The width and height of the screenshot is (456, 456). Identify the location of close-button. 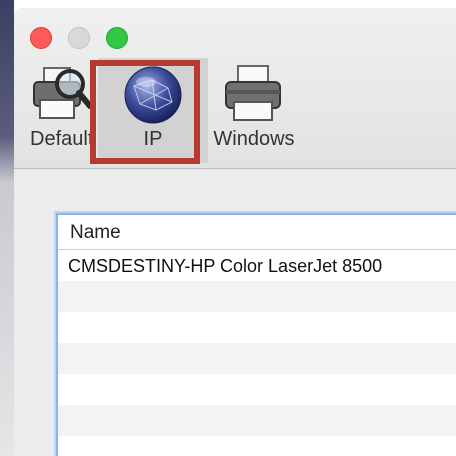
(41, 38).